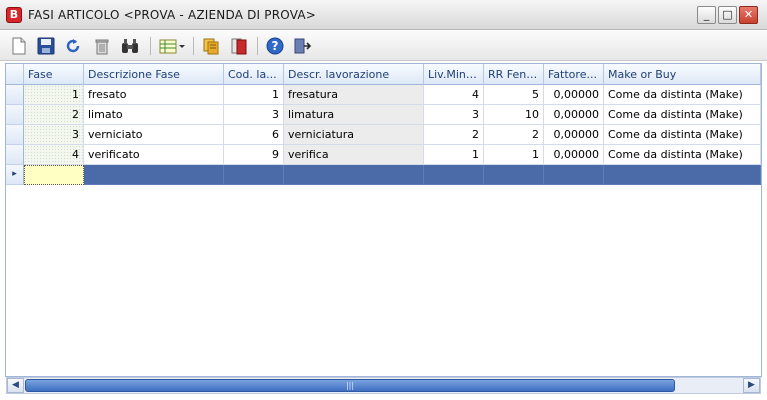 The height and width of the screenshot is (400, 767). Describe the element at coordinates (303, 46) in the screenshot. I see `exit-door-icon` at that location.